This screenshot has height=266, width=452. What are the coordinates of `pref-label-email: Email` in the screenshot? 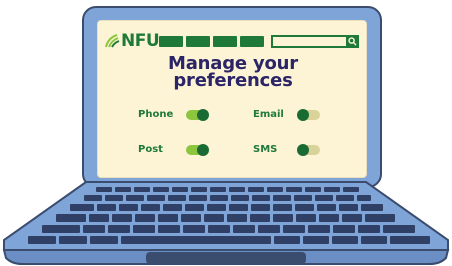 It's located at (268, 114).